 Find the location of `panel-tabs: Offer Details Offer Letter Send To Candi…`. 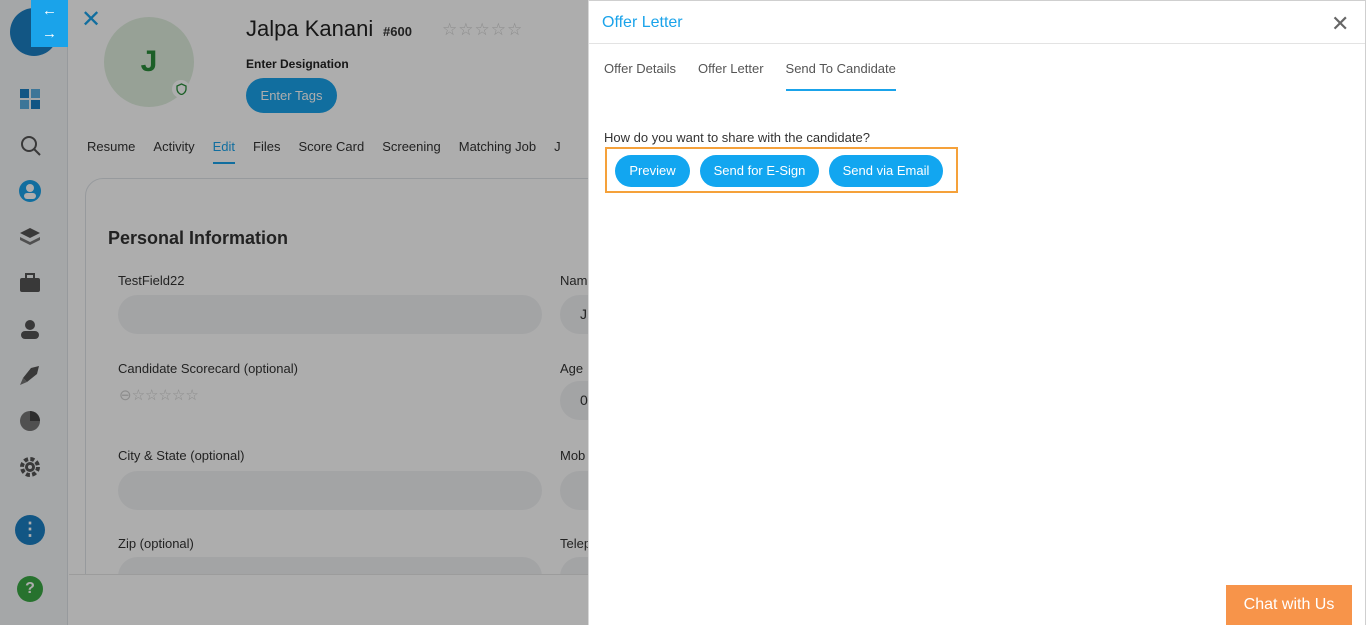

panel-tabs: Offer Details Offer Letter Send To Candi… is located at coordinates (761, 76).